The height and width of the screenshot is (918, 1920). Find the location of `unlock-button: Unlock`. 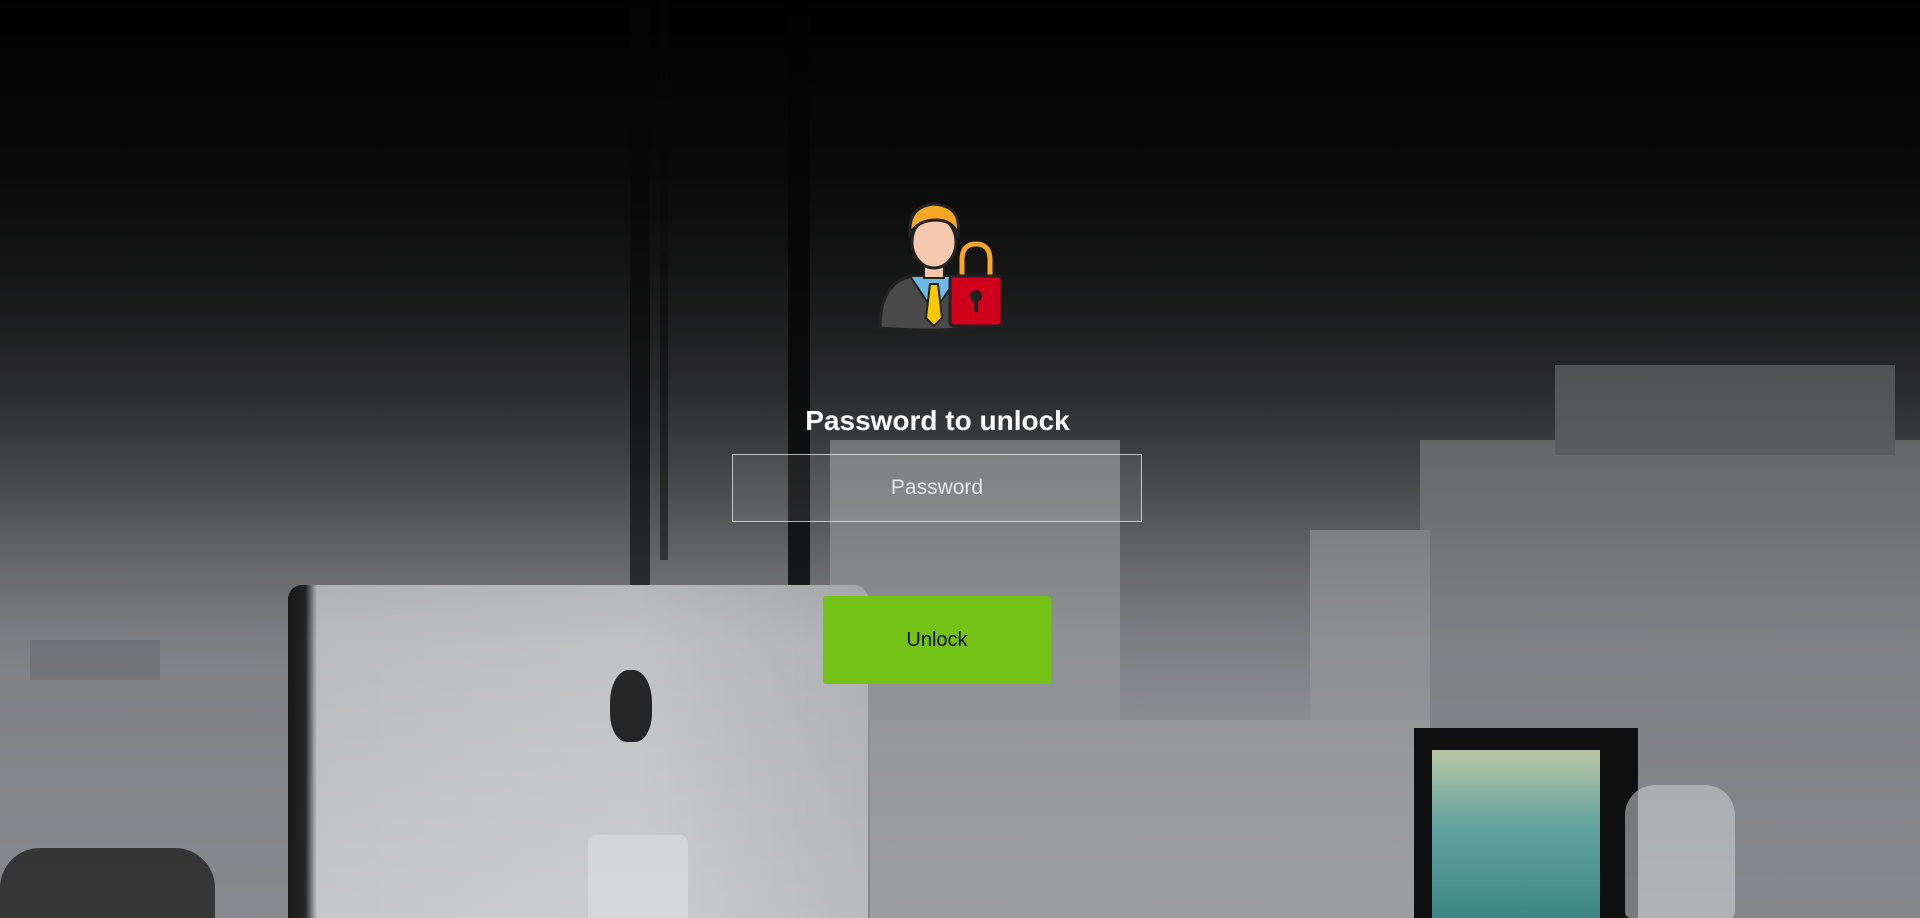

unlock-button: Unlock is located at coordinates (937, 640).